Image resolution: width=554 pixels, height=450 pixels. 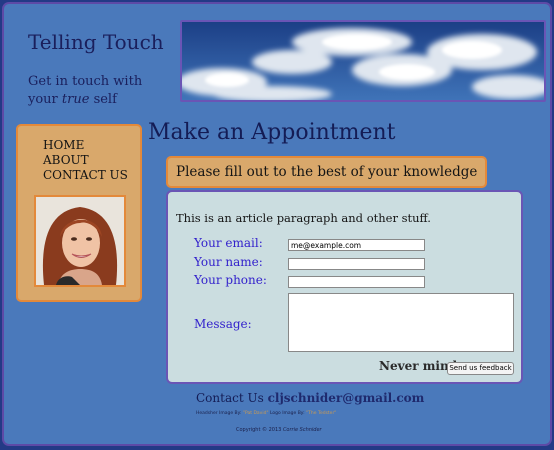 I want to click on email-label: Your email:, so click(x=228, y=243).